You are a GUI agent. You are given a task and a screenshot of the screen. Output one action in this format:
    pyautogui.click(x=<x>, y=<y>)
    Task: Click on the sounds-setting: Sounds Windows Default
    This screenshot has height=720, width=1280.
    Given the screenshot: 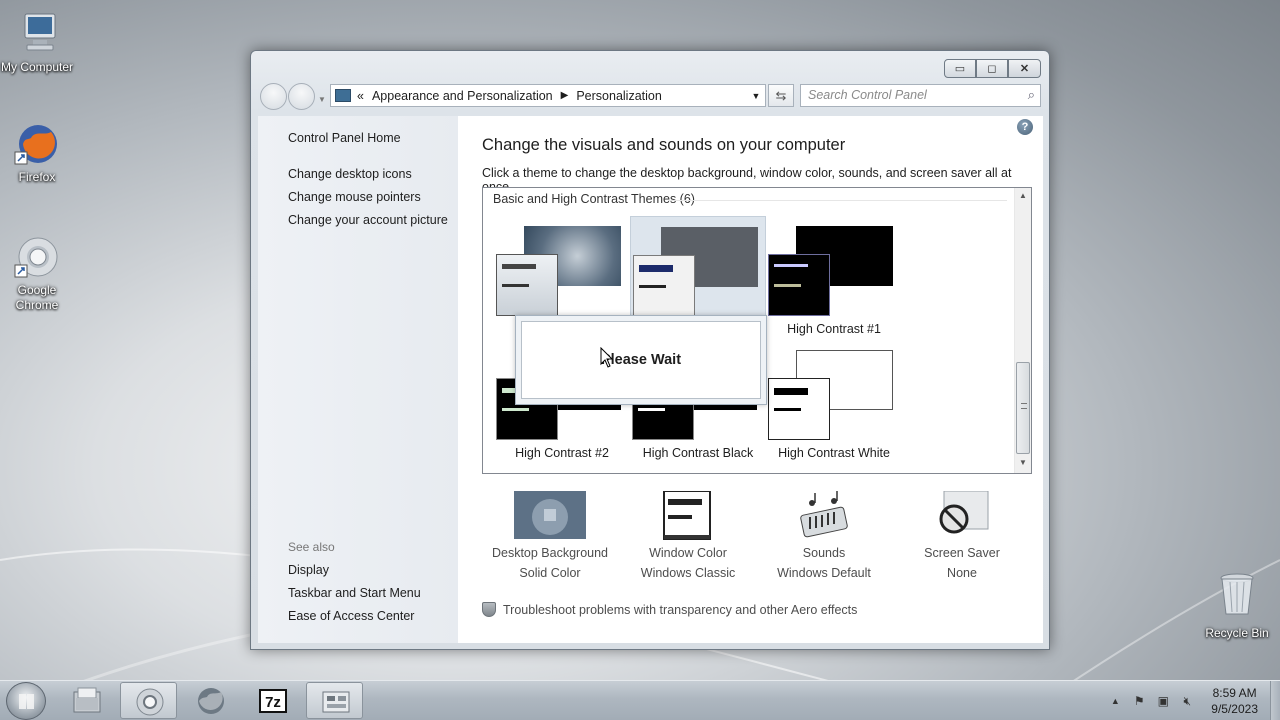 What is the action you would take?
    pyautogui.click(x=824, y=537)
    